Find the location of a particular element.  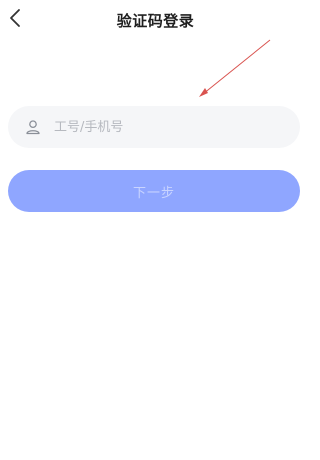

account-input-container is located at coordinates (154, 127).